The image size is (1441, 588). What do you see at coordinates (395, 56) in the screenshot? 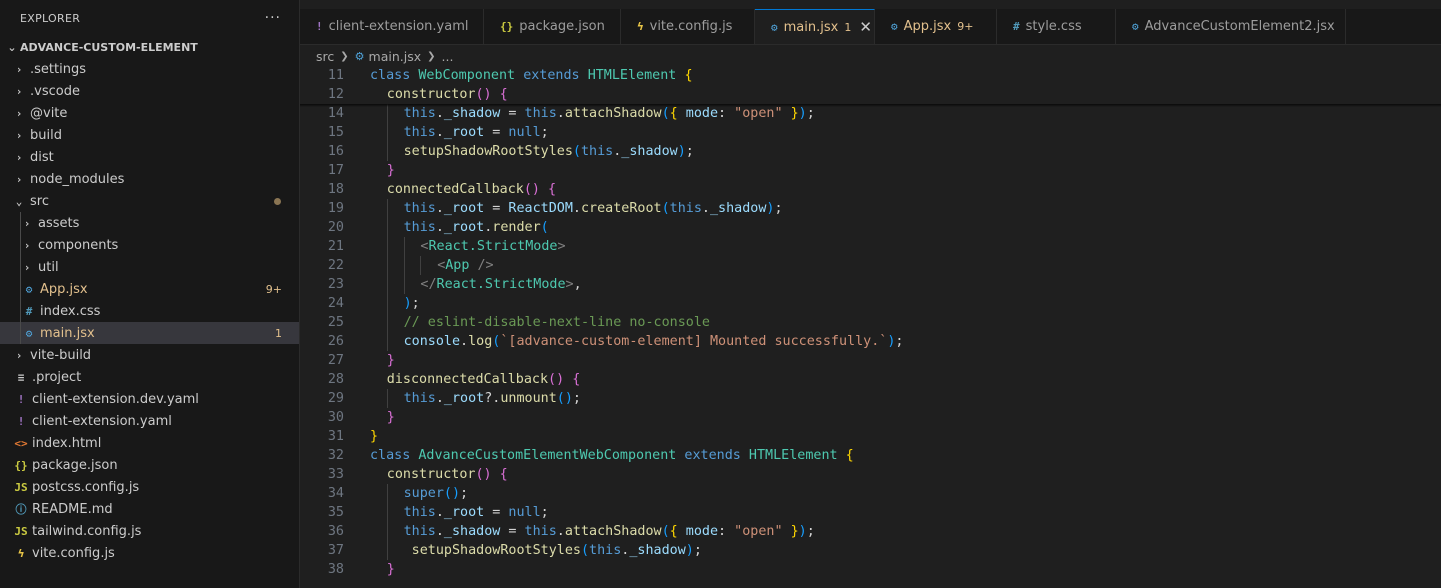
I see `breadcrumb-file: main.jsx` at bounding box center [395, 56].